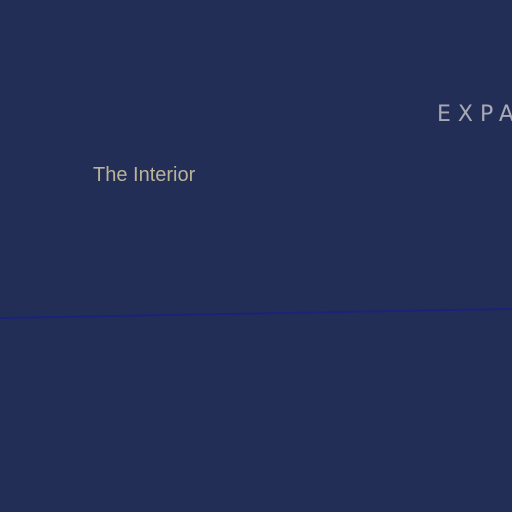 The height and width of the screenshot is (512, 512). I want to click on section-heading: EXPA, so click(474, 114).